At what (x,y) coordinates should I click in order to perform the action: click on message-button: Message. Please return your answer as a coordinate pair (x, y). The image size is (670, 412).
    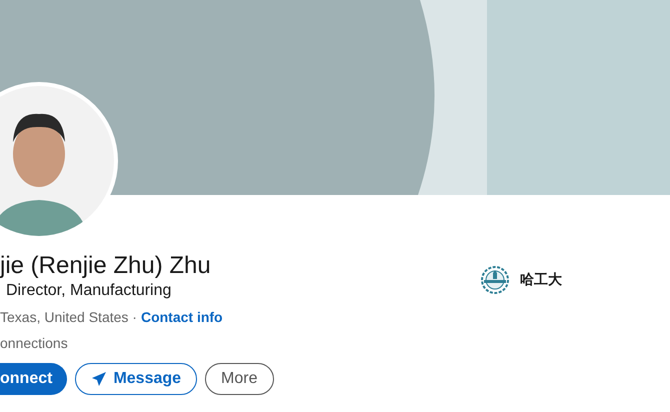
    Looking at the image, I should click on (136, 379).